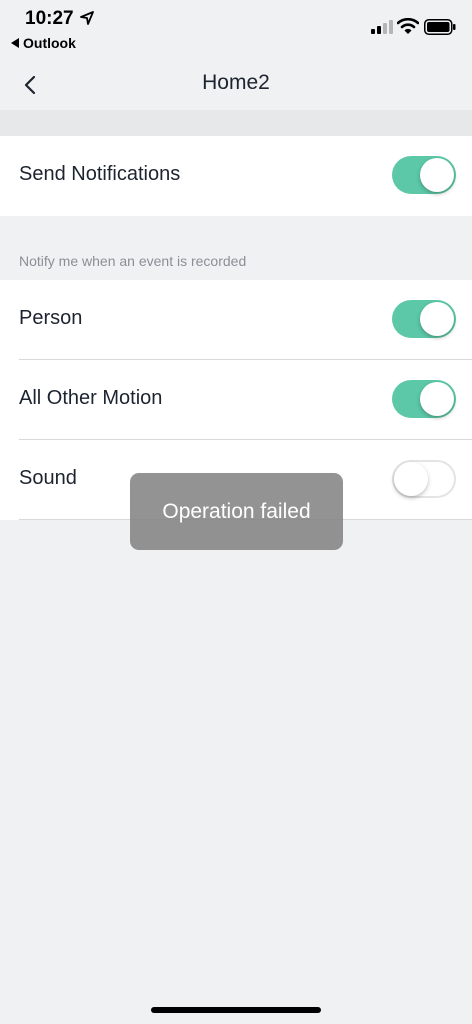 Image resolution: width=472 pixels, height=1024 pixels. I want to click on all-other-motion-toggle, so click(424, 399).